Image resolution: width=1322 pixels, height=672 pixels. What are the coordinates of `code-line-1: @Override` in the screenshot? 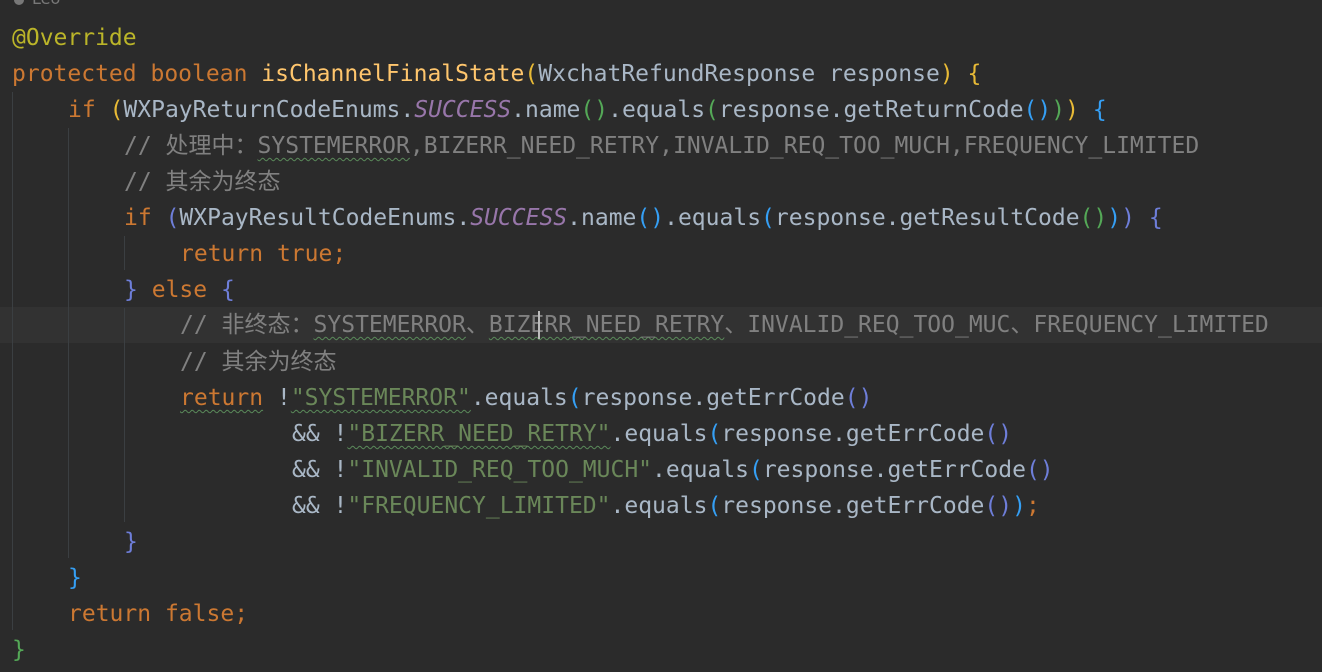 It's located at (74, 38).